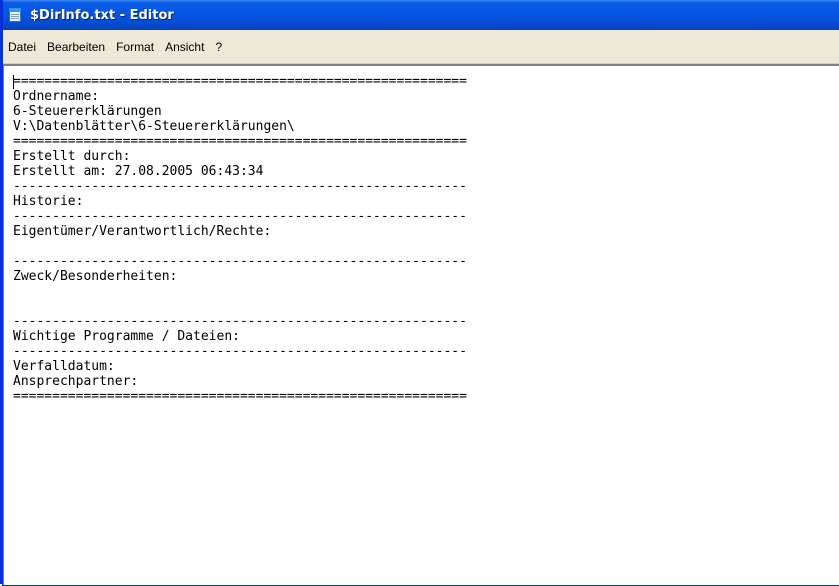 Image resolution: width=839 pixels, height=586 pixels. What do you see at coordinates (56, 96) in the screenshot?
I see `text-line: Ordnername:` at bounding box center [56, 96].